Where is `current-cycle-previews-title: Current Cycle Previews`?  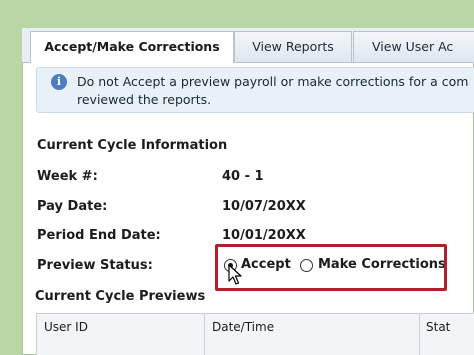
current-cycle-previews-title: Current Cycle Previews is located at coordinates (120, 296).